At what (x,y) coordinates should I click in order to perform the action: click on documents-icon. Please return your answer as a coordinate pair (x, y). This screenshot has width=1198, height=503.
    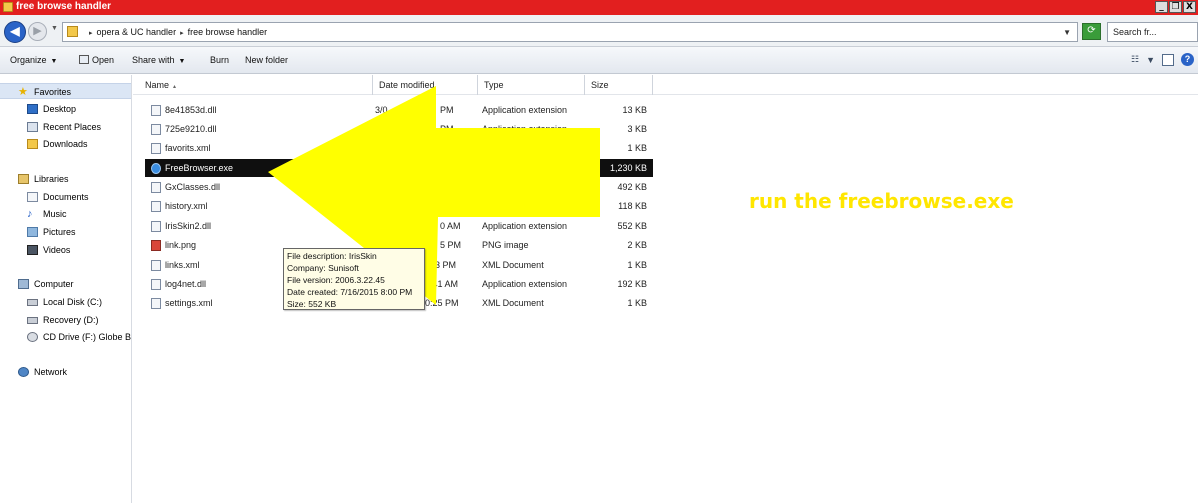
    Looking at the image, I should click on (32, 197).